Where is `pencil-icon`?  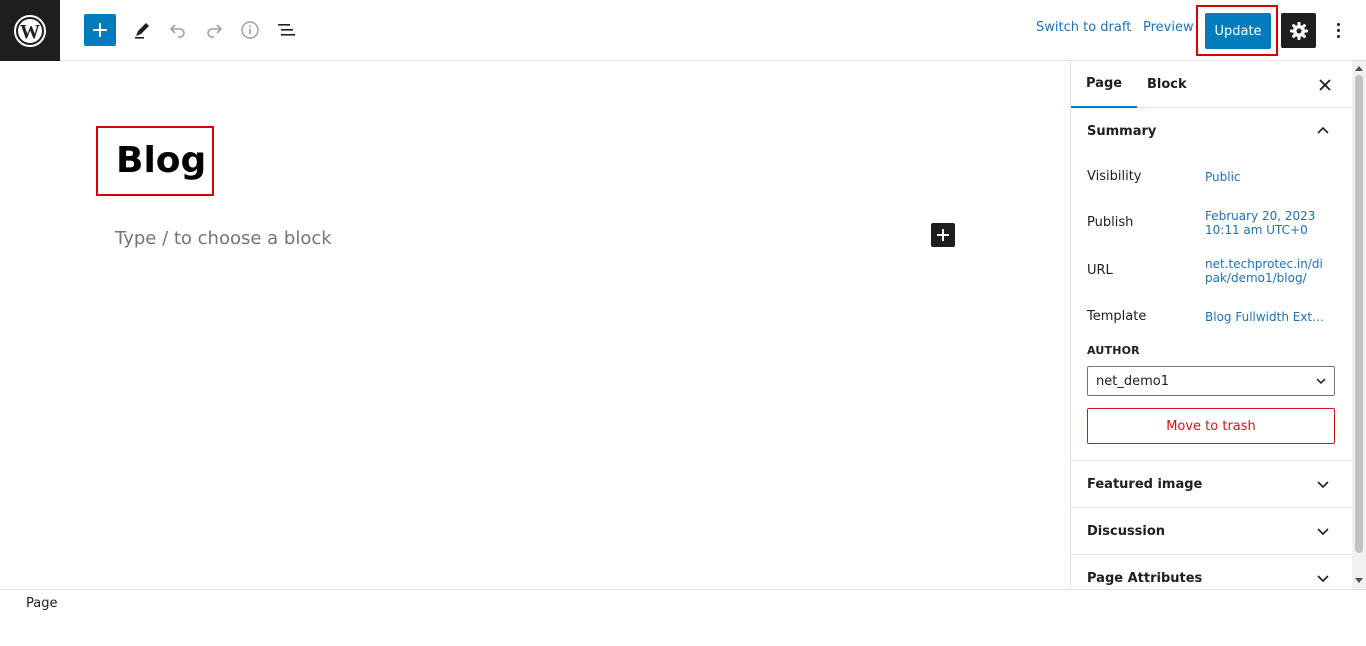
pencil-icon is located at coordinates (142, 31).